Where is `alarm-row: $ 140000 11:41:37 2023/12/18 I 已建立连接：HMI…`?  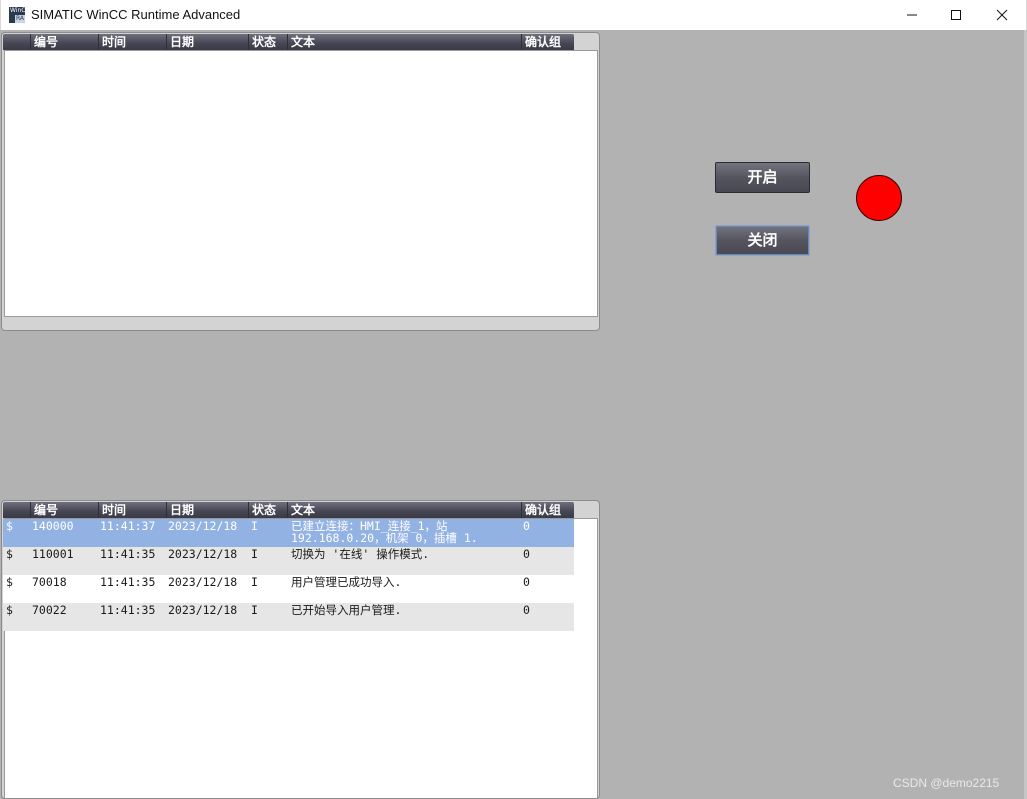
alarm-row: $ 140000 11:41:37 2023/12/18 I 已建立连接：HMI… is located at coordinates (288, 533).